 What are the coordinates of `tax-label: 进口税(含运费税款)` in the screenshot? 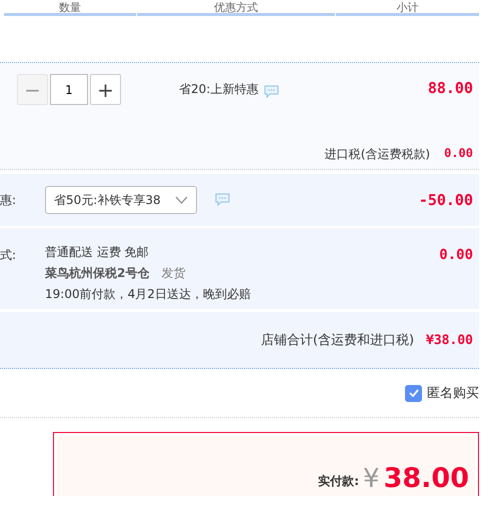 It's located at (377, 154).